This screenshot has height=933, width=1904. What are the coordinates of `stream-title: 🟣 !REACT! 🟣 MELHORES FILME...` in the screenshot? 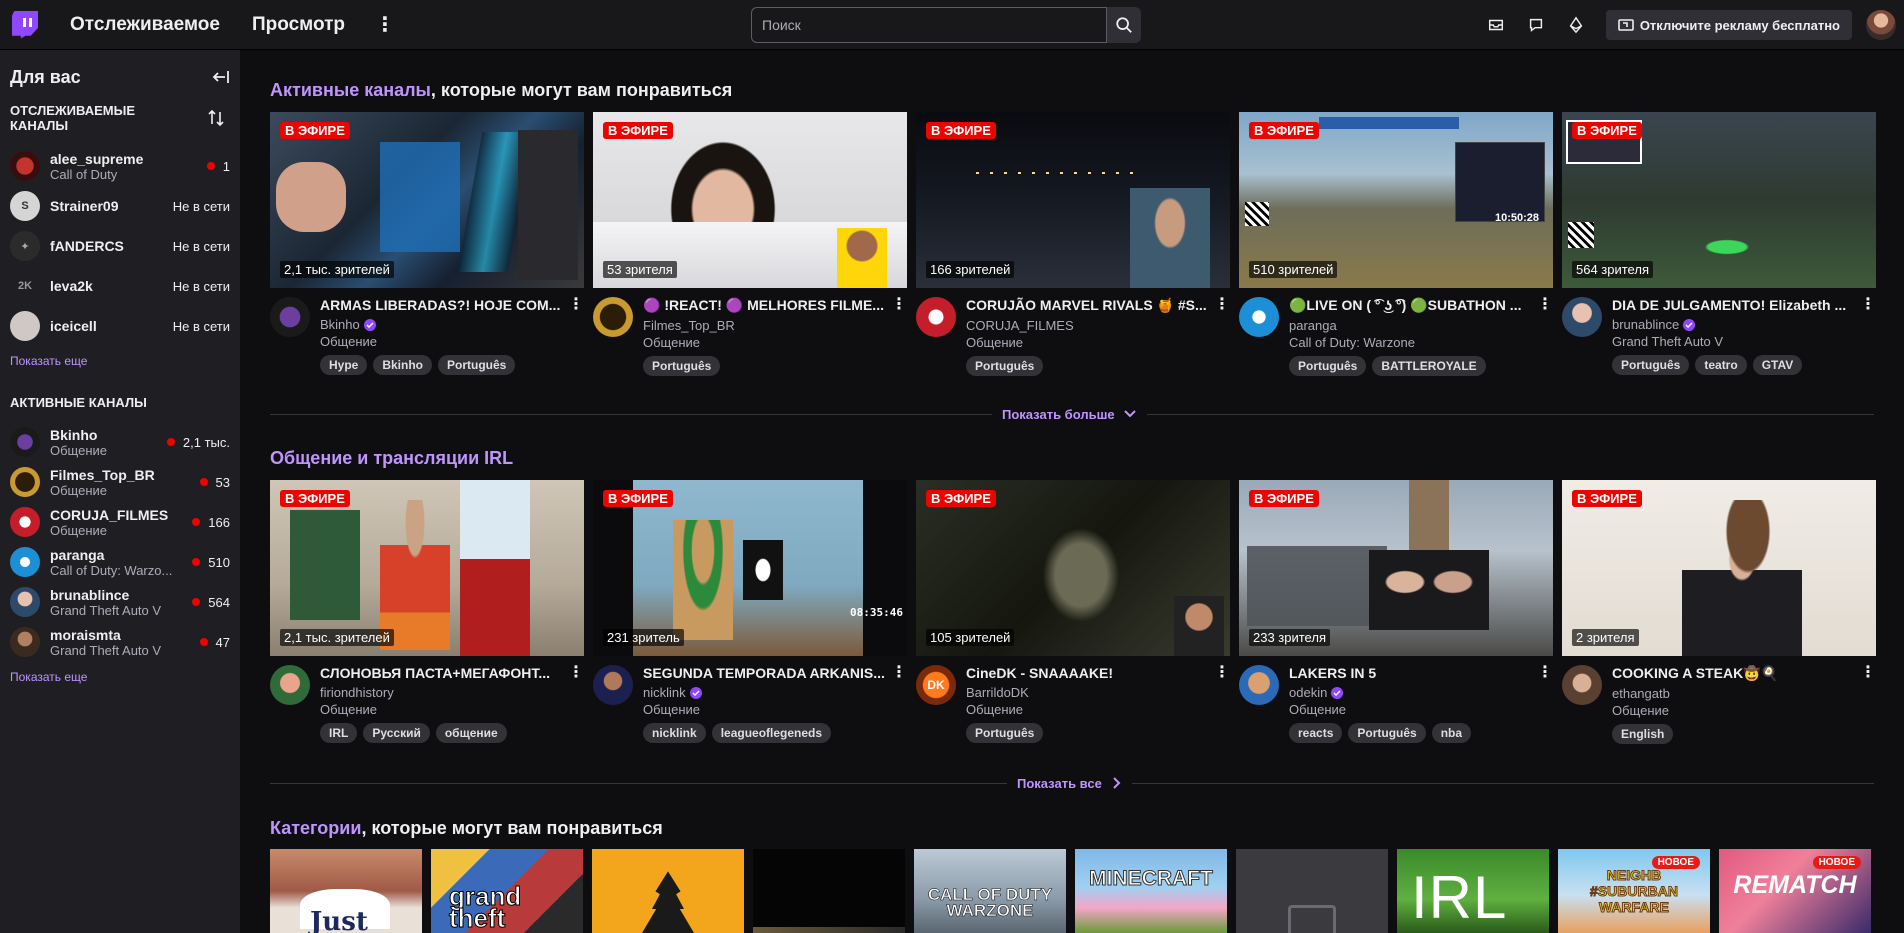 It's located at (767, 305).